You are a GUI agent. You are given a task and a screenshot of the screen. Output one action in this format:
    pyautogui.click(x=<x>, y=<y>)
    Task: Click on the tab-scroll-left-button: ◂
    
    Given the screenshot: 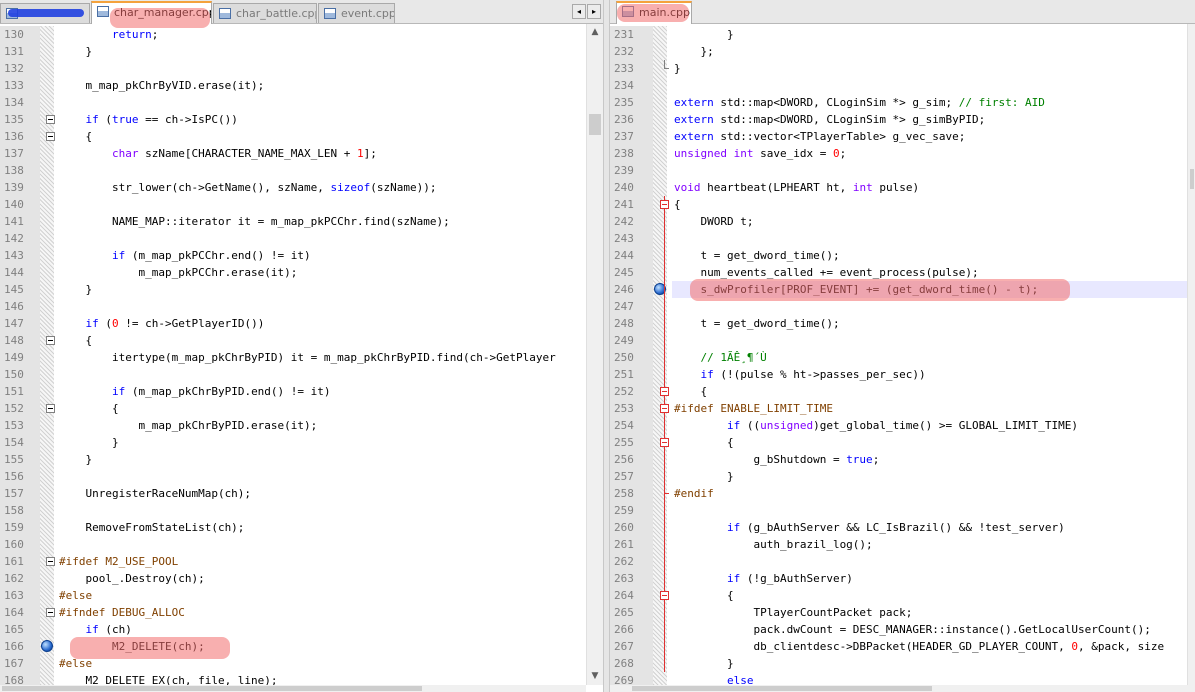 What is the action you would take?
    pyautogui.click(x=579, y=11)
    